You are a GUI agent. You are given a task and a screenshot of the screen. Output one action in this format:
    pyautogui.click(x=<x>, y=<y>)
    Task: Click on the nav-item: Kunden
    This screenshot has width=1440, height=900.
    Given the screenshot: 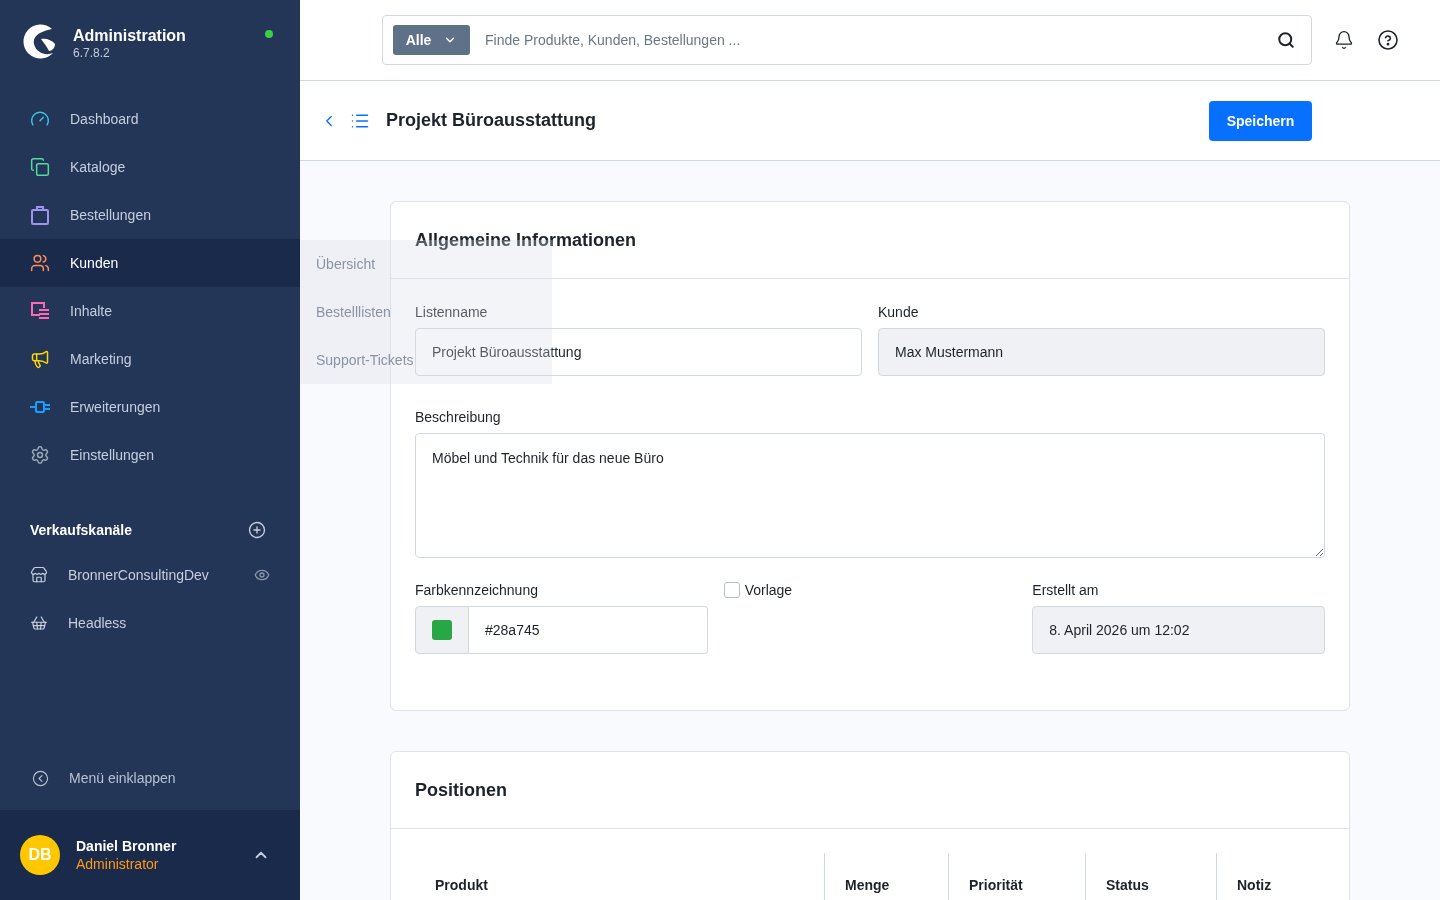 What is the action you would take?
    pyautogui.click(x=150, y=263)
    